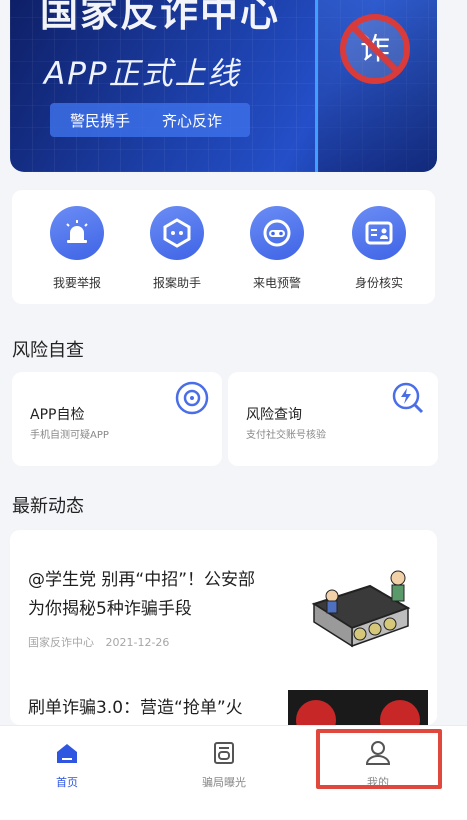 The height and width of the screenshot is (820, 467). I want to click on search-bolt-icon, so click(408, 398).